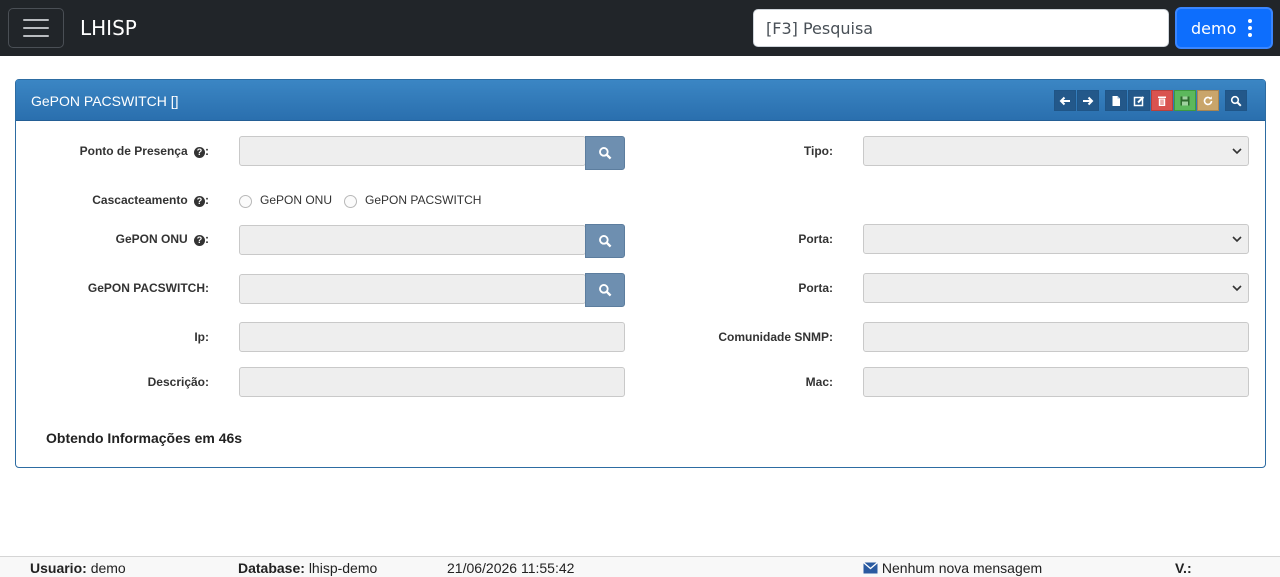 This screenshot has width=1280, height=577. What do you see at coordinates (640, 100) in the screenshot?
I see `panel-header: GePON PACSWITCH []` at bounding box center [640, 100].